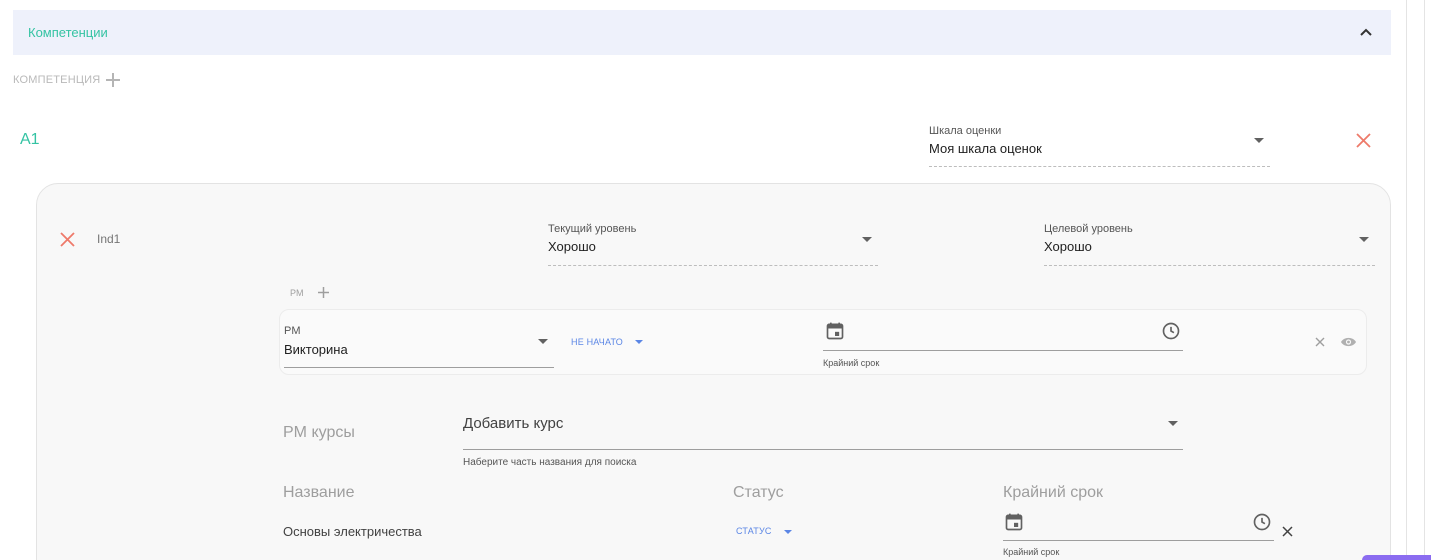  What do you see at coordinates (1099, 146) in the screenshot?
I see `scale-select: Шкала оценки Моя шкала оценок` at bounding box center [1099, 146].